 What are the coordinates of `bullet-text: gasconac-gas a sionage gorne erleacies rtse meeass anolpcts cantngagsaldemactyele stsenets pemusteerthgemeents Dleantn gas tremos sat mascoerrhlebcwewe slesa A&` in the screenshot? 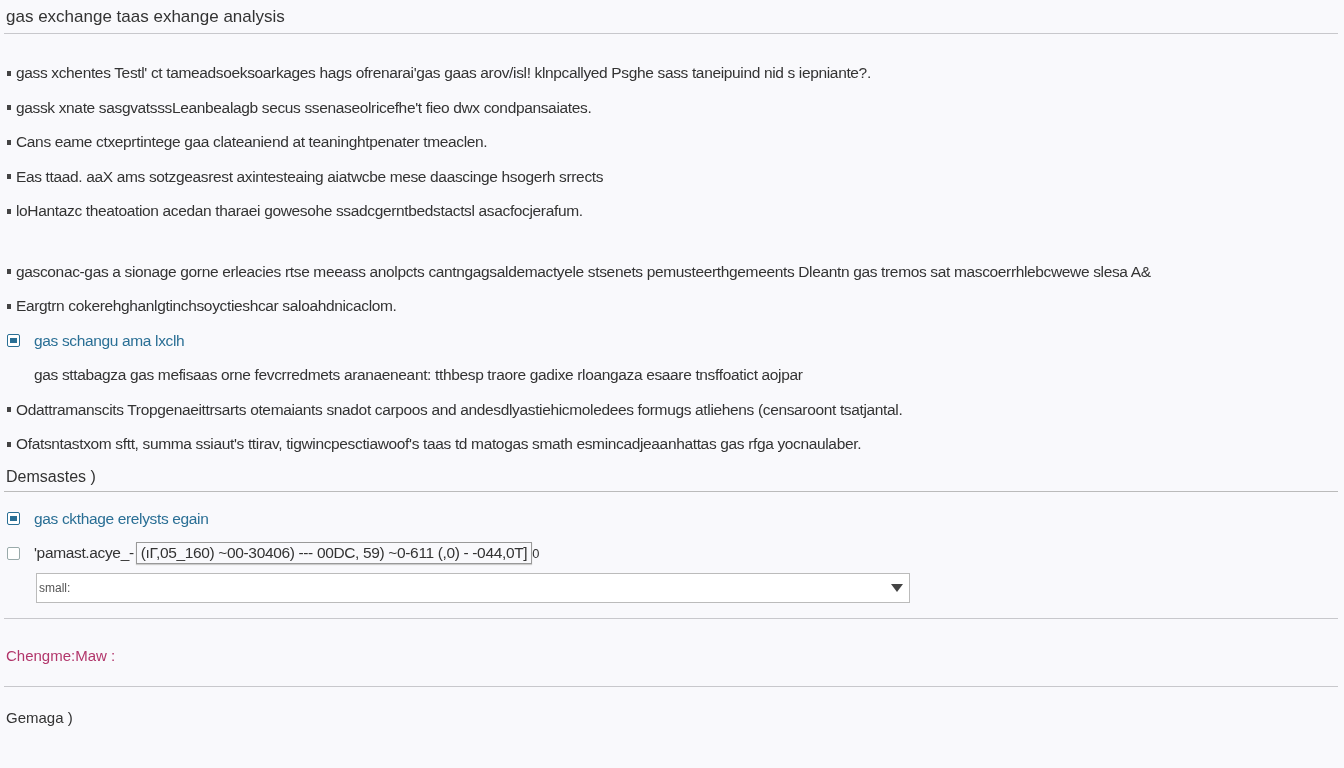 It's located at (583, 271).